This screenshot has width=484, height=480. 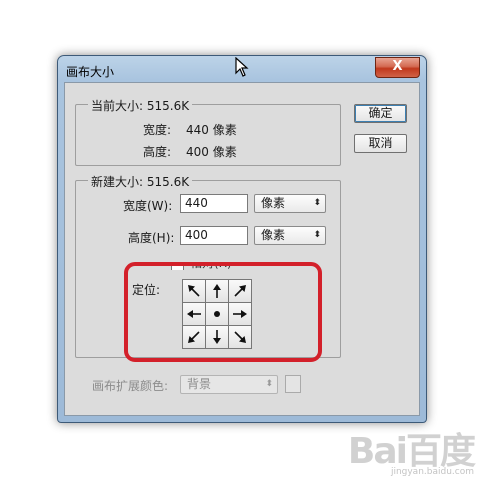 What do you see at coordinates (242, 67) in the screenshot?
I see `mouse-cursor-icon` at bounding box center [242, 67].